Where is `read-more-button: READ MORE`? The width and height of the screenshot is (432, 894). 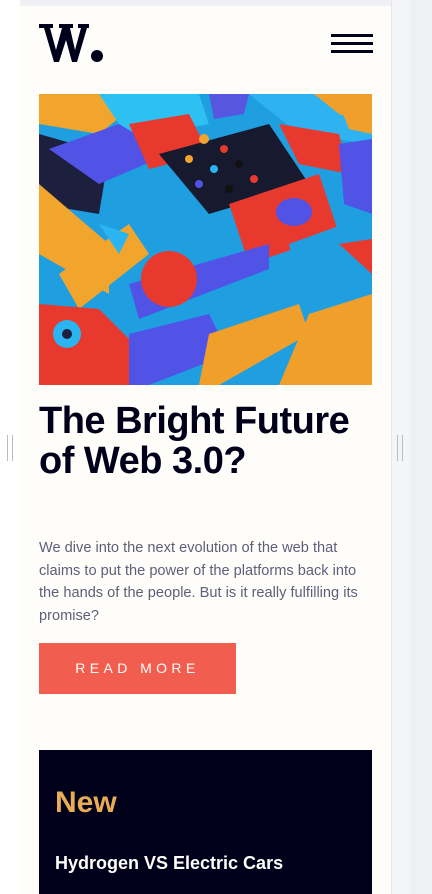 read-more-button: READ MORE is located at coordinates (137, 668).